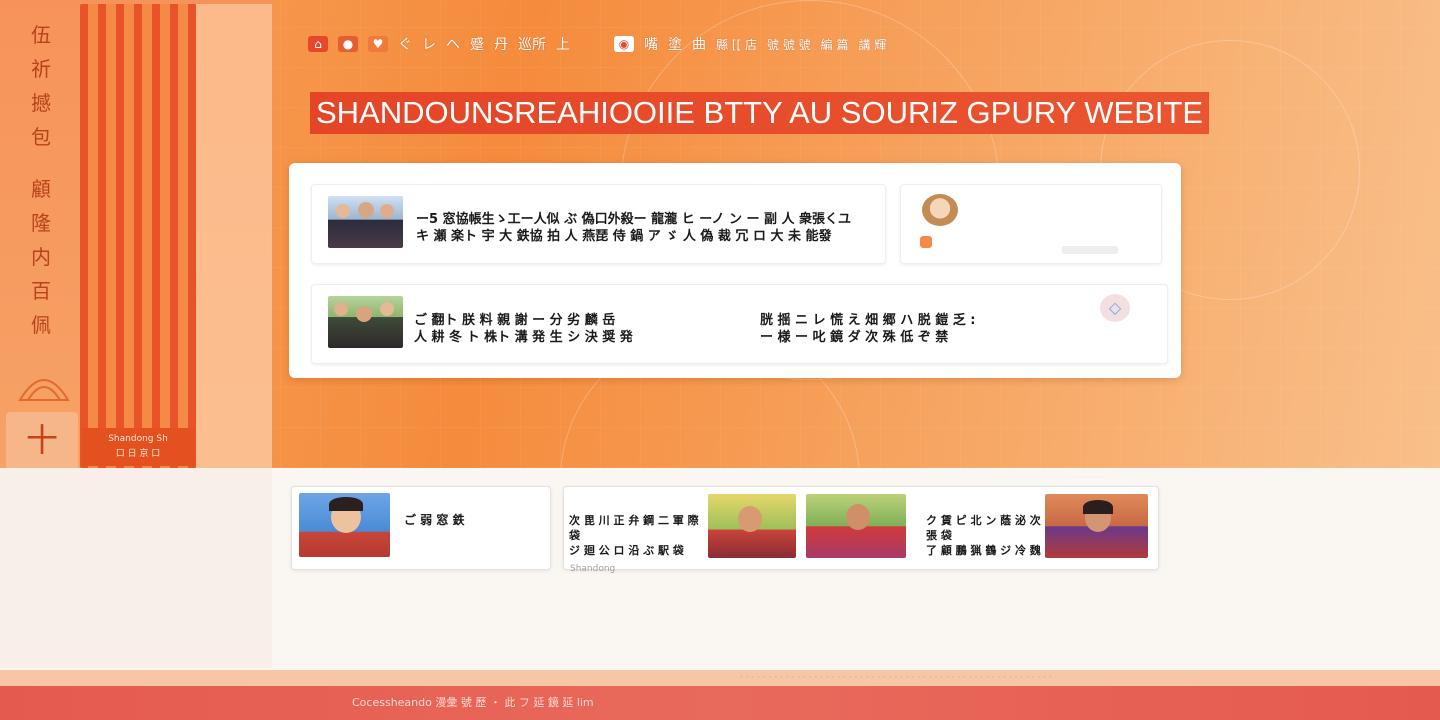 The image size is (1440, 720). Describe the element at coordinates (138, 236) in the screenshot. I see `decorative-pillar` at that location.